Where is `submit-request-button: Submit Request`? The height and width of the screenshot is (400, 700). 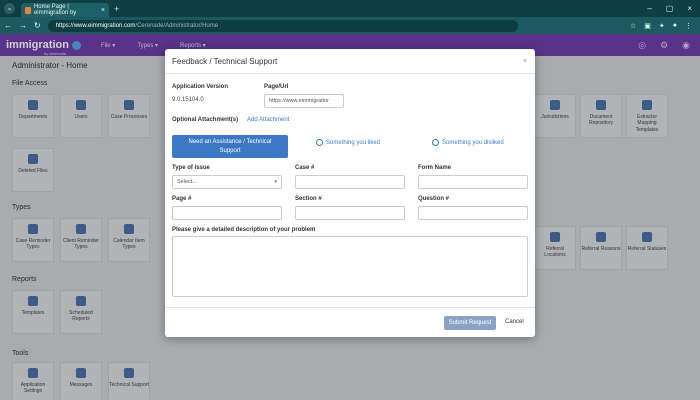
submit-request-button: Submit Request is located at coordinates (470, 323).